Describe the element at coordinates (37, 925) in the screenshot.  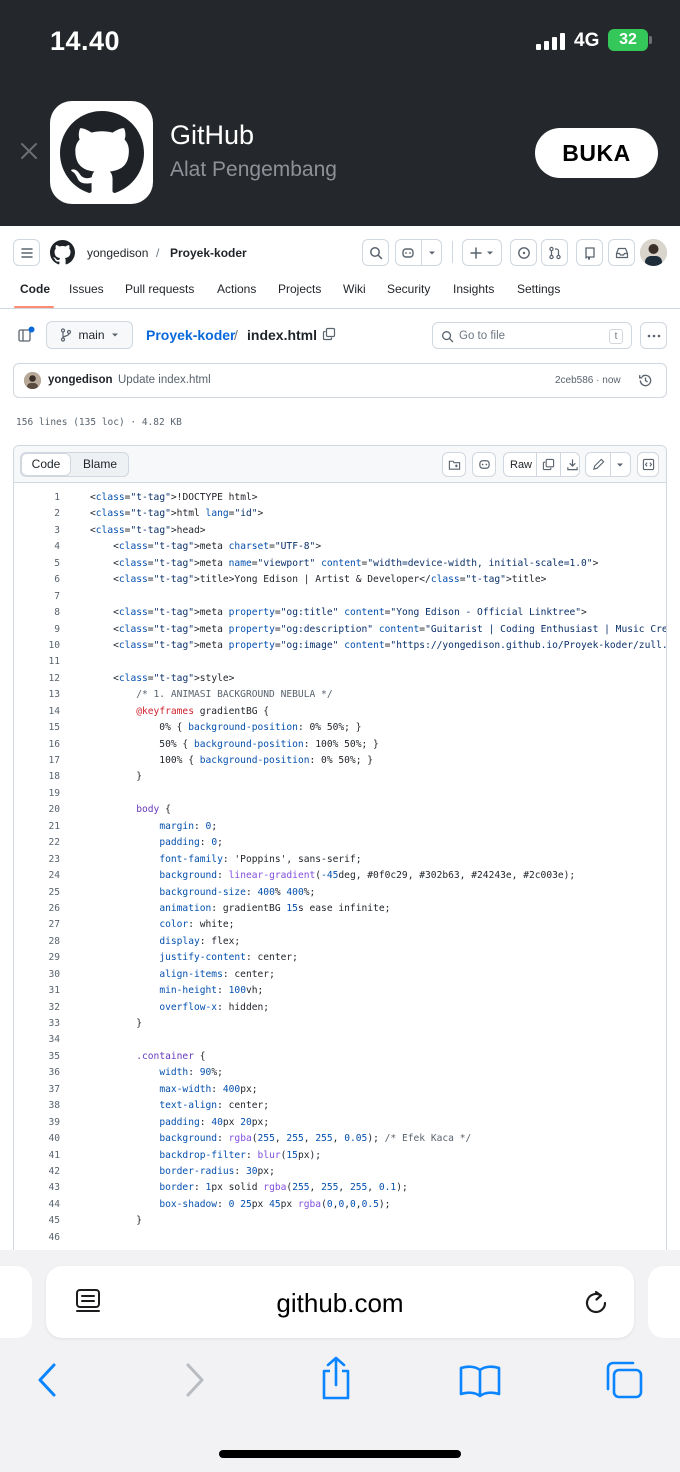
I see `line-number: 27` at that location.